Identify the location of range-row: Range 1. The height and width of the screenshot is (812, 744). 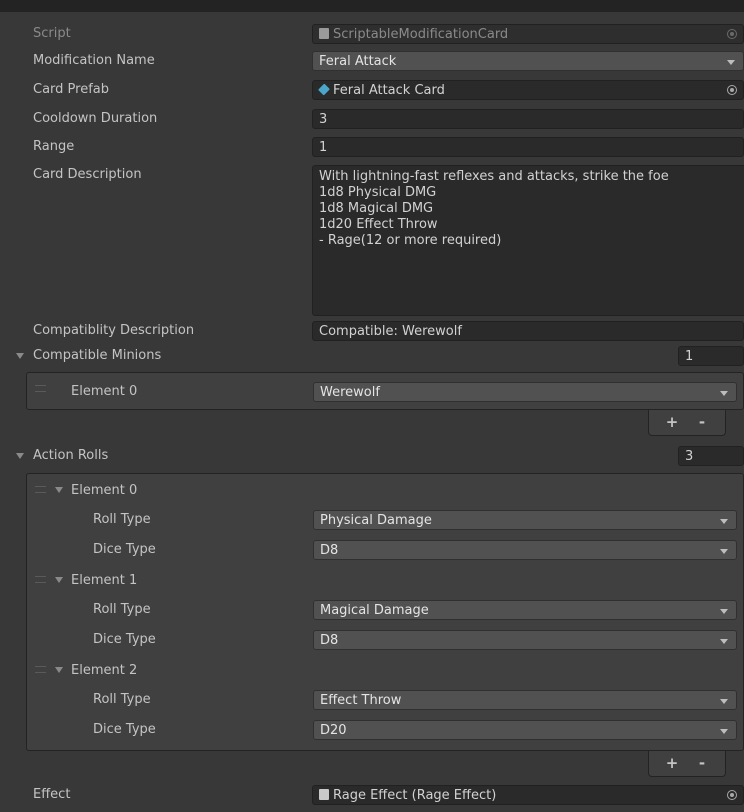
(372, 147).